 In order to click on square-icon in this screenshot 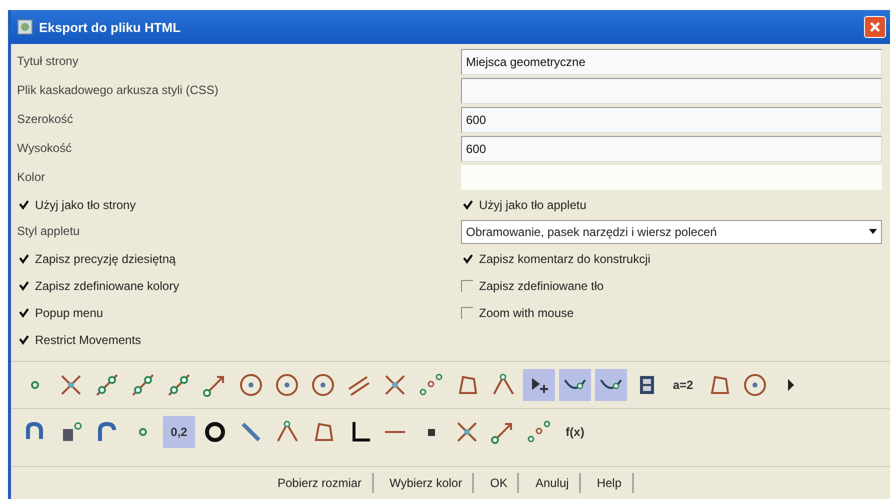, I will do `click(431, 432)`.